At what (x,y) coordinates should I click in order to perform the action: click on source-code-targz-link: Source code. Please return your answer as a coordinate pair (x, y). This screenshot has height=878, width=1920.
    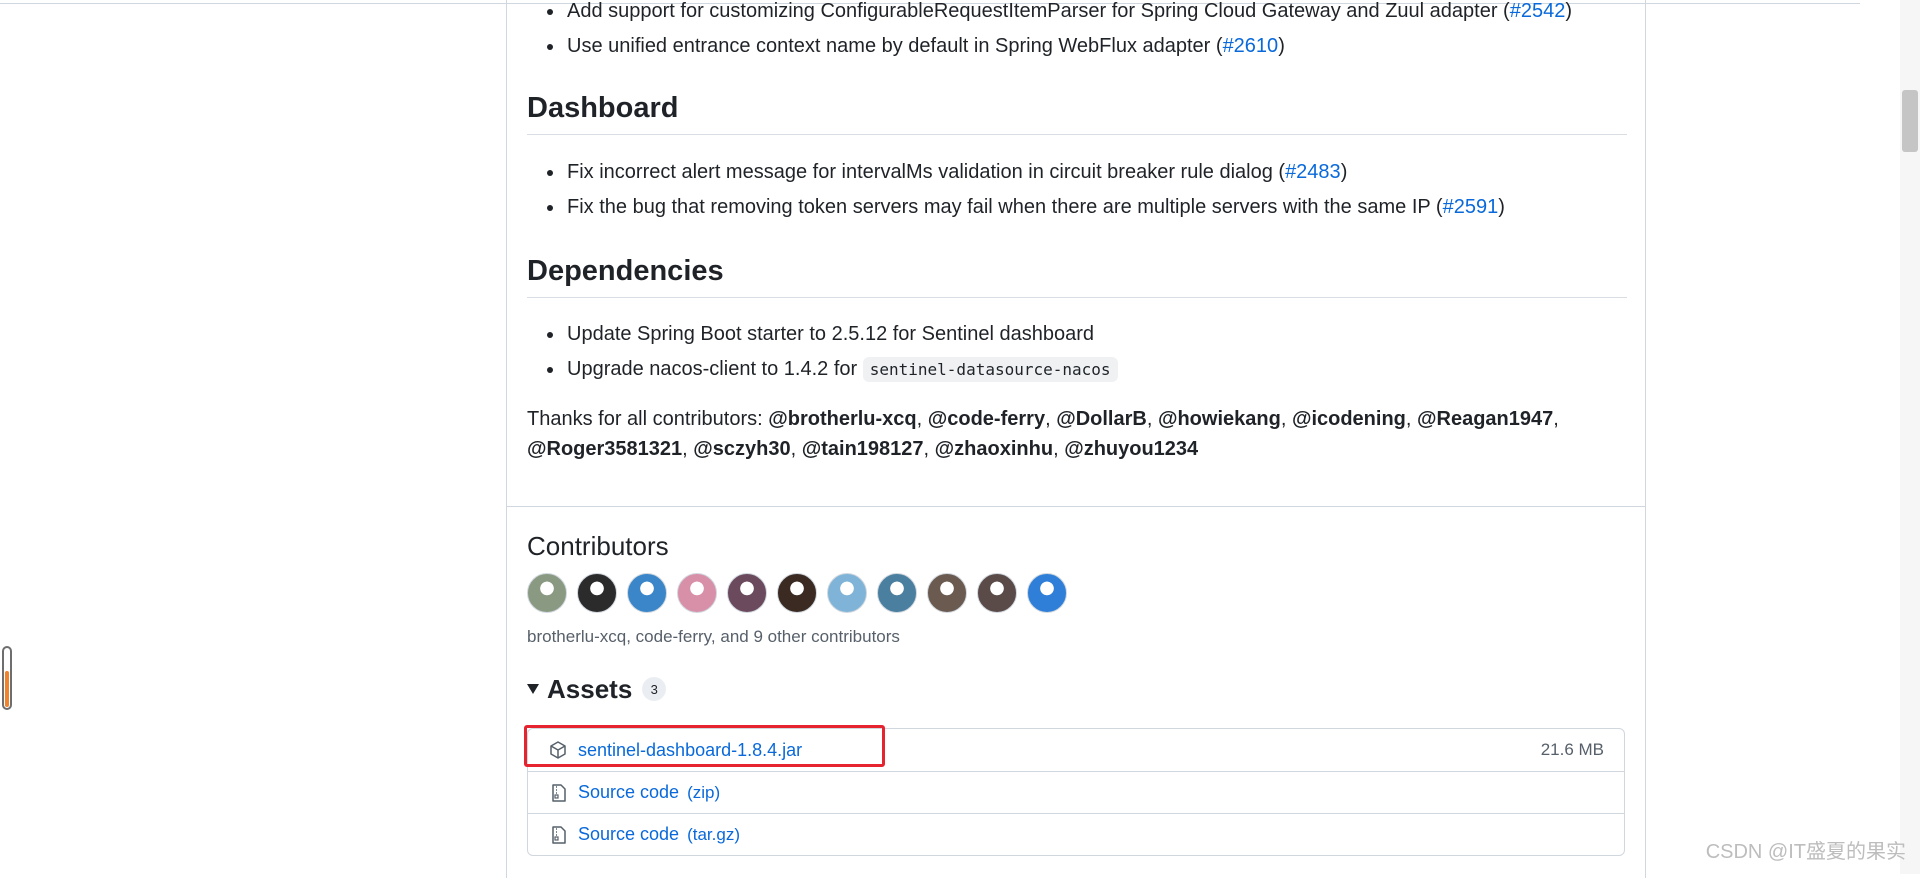
    Looking at the image, I should click on (628, 834).